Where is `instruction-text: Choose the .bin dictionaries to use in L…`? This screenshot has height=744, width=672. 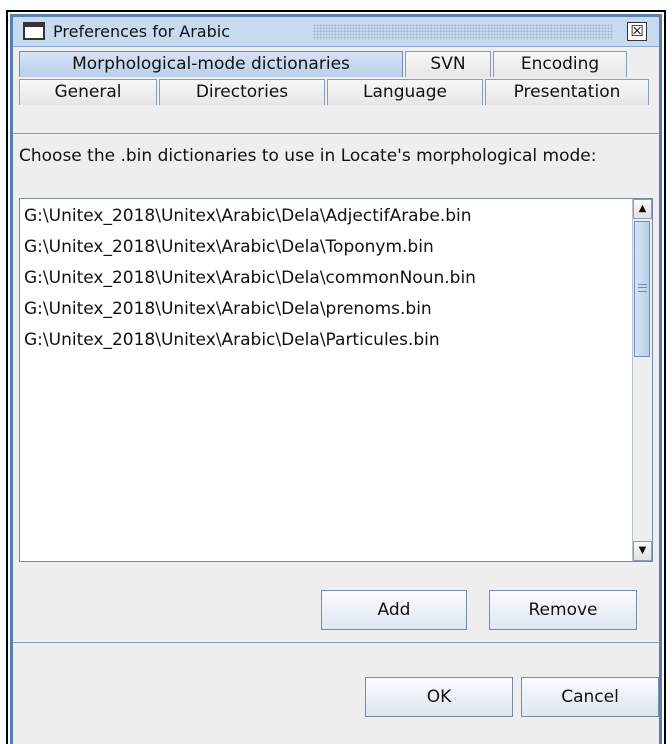 instruction-text: Choose the .bin dictionaries to use in L… is located at coordinates (308, 156).